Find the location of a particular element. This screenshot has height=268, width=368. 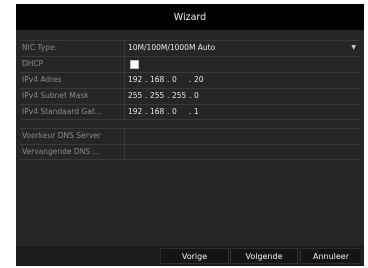

button-bar: Vorige Volgende Annuleer is located at coordinates (190, 256).